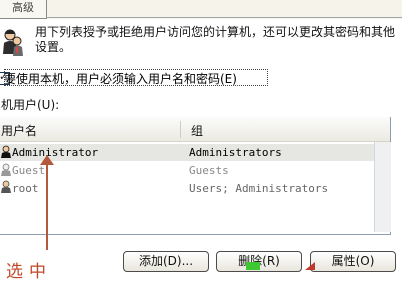 Image resolution: width=402 pixels, height=282 pixels. What do you see at coordinates (180, 129) in the screenshot?
I see `column-separator` at bounding box center [180, 129].